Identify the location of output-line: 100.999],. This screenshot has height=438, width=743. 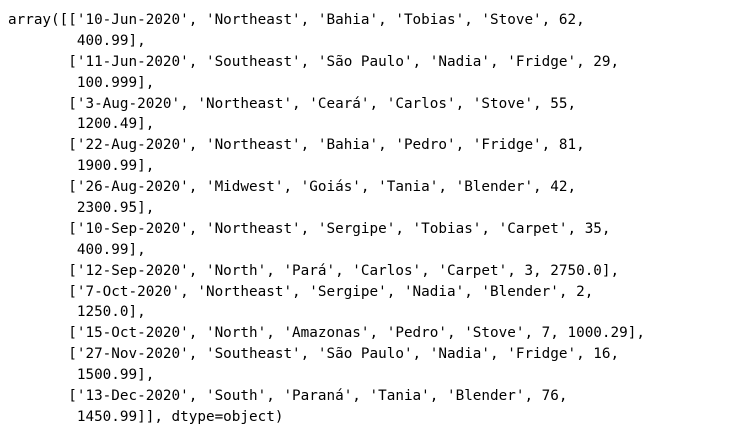
(81, 82).